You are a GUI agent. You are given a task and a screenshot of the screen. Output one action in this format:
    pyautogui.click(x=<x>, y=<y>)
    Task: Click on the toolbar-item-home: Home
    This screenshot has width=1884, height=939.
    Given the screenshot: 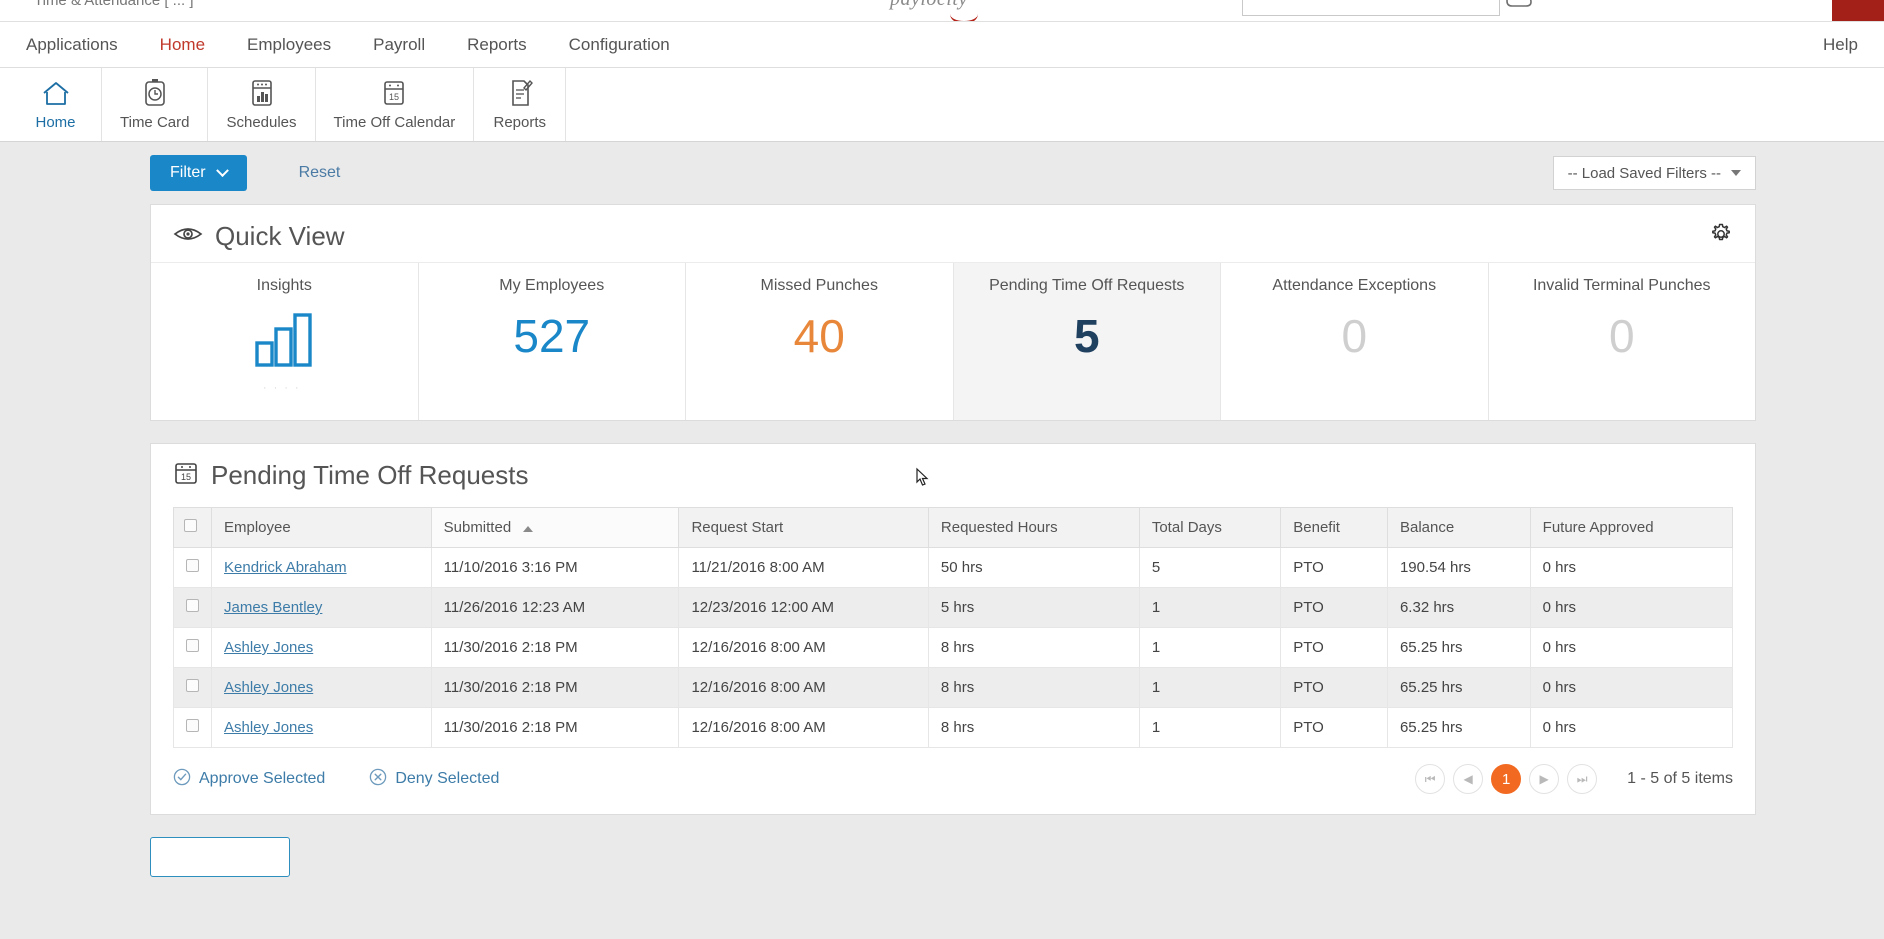 What is the action you would take?
    pyautogui.click(x=56, y=104)
    